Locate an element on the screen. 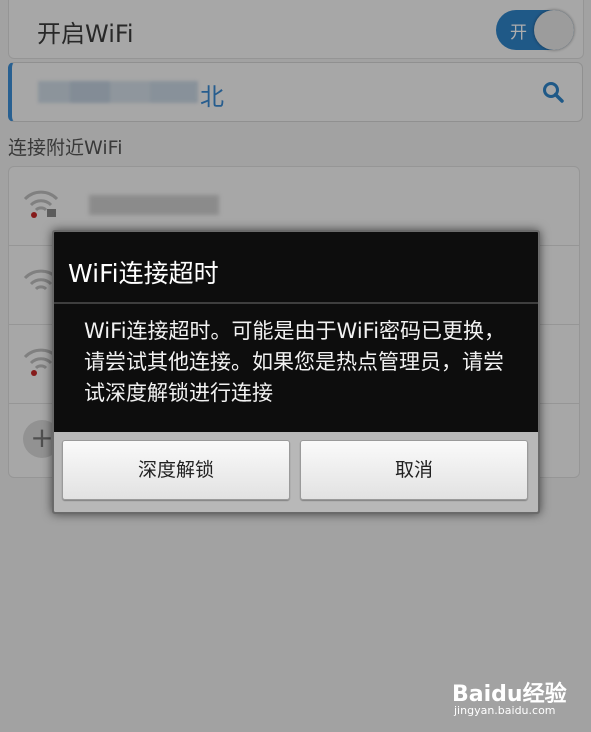  watermark-url: jingyan.baidu.com is located at coordinates (505, 710).